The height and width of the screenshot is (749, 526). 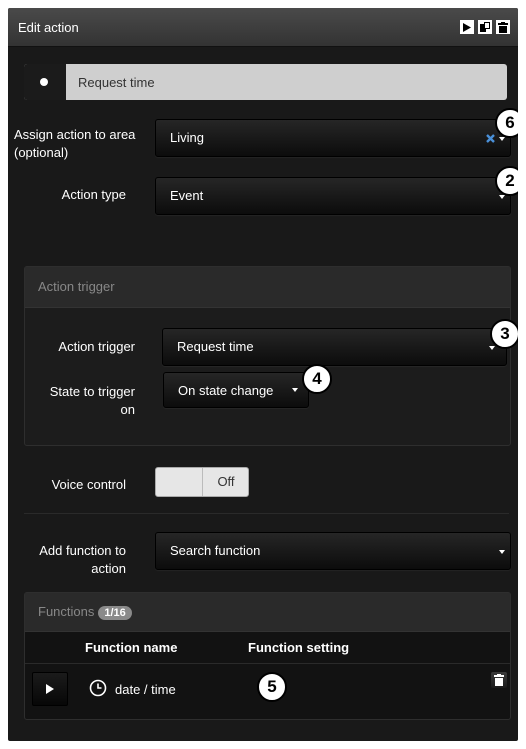 What do you see at coordinates (96, 346) in the screenshot?
I see `action-trigger-label: Action trigger` at bounding box center [96, 346].